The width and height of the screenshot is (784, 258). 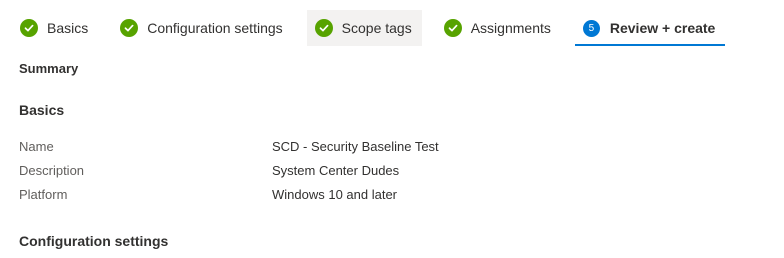 What do you see at coordinates (43, 194) in the screenshot?
I see `field-label: Platform` at bounding box center [43, 194].